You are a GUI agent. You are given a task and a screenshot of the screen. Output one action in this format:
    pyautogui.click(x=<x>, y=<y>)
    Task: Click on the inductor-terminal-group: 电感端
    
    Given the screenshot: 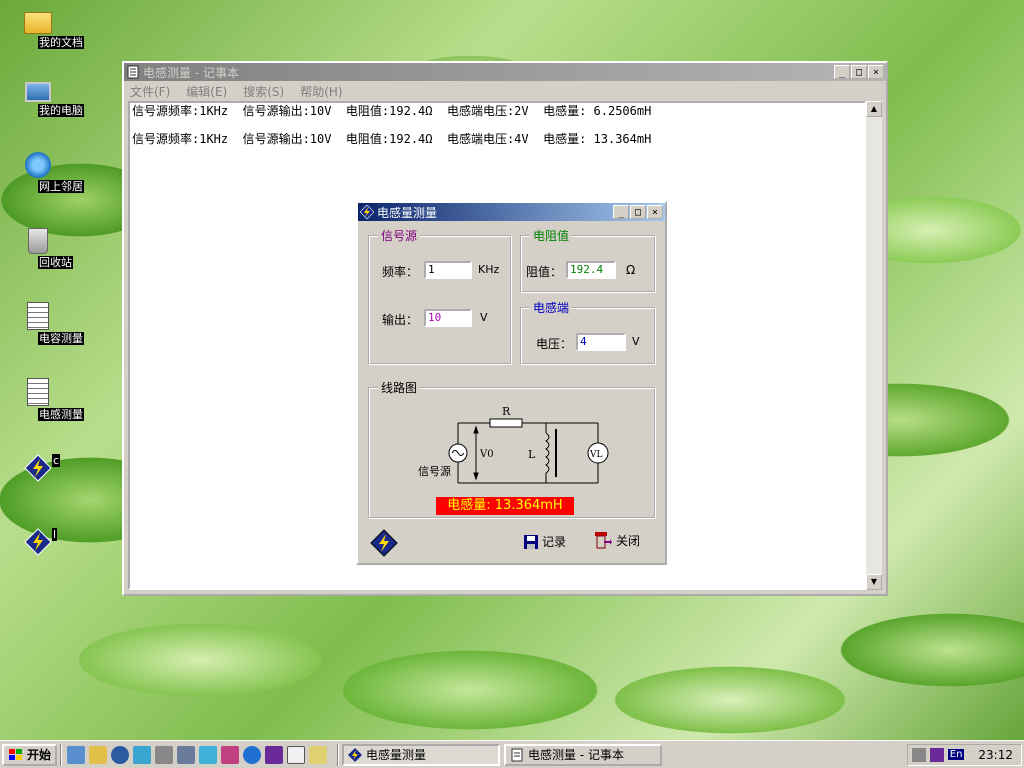 What is the action you would take?
    pyautogui.click(x=588, y=332)
    